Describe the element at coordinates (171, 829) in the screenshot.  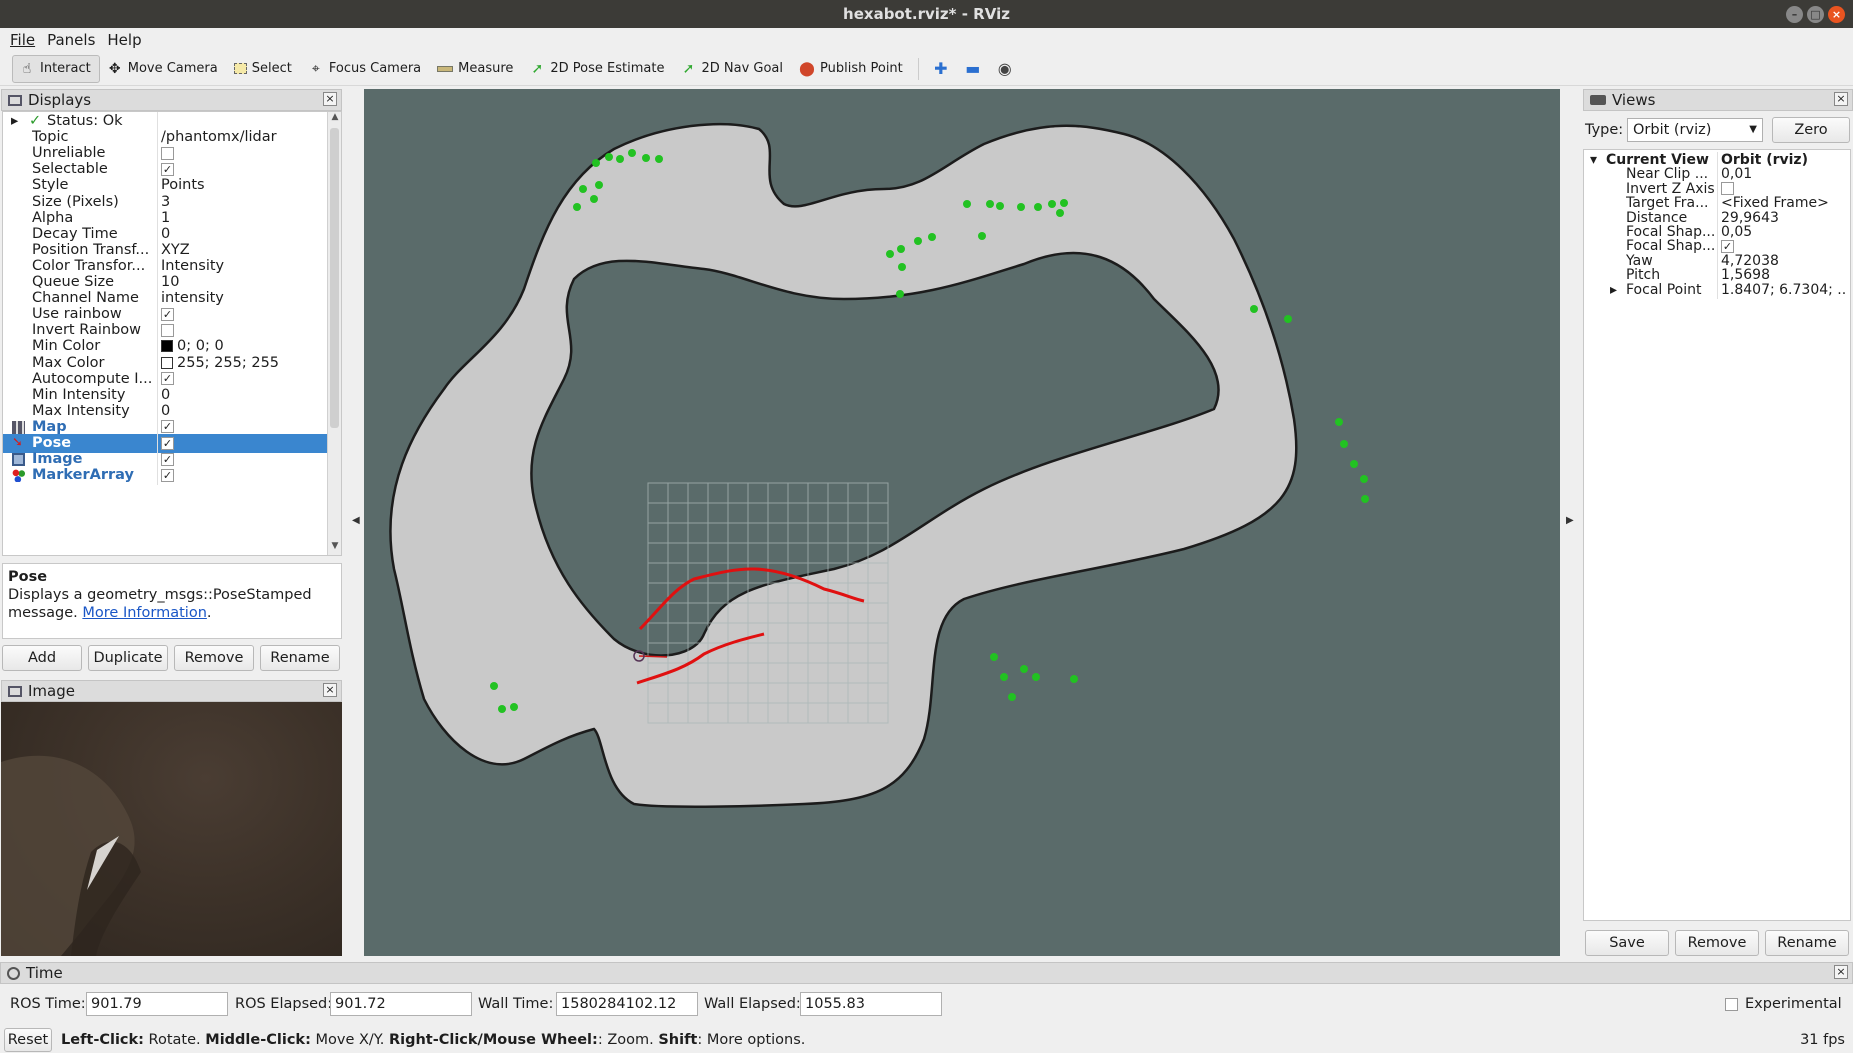
I see `camera-image-view` at that location.